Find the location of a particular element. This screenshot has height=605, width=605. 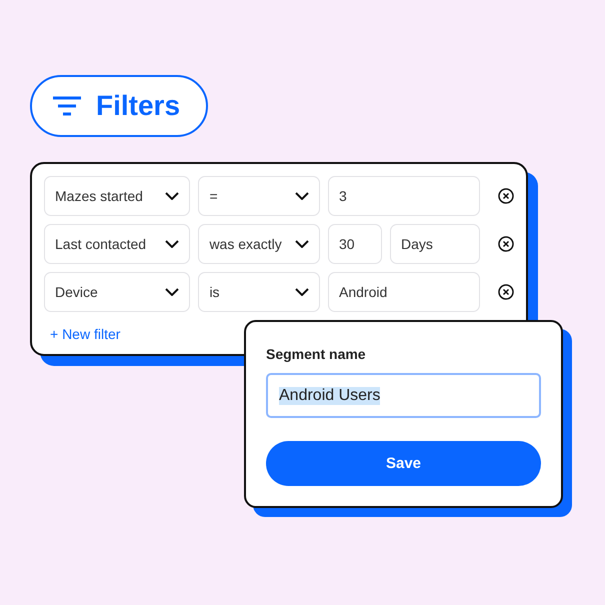

value-field: Android is located at coordinates (404, 292).